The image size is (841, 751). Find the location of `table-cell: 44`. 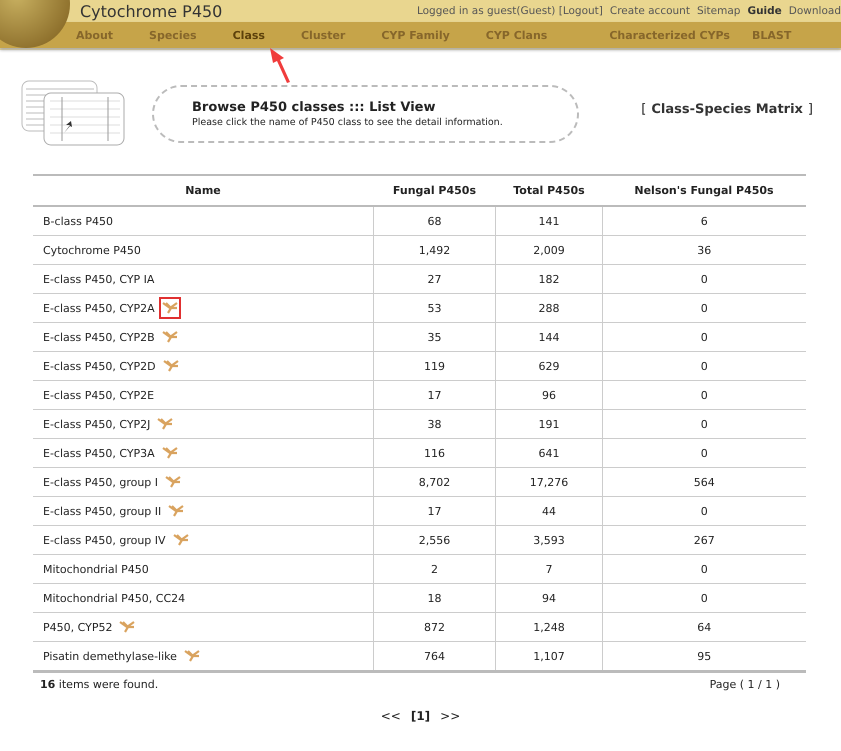

table-cell: 44 is located at coordinates (549, 511).